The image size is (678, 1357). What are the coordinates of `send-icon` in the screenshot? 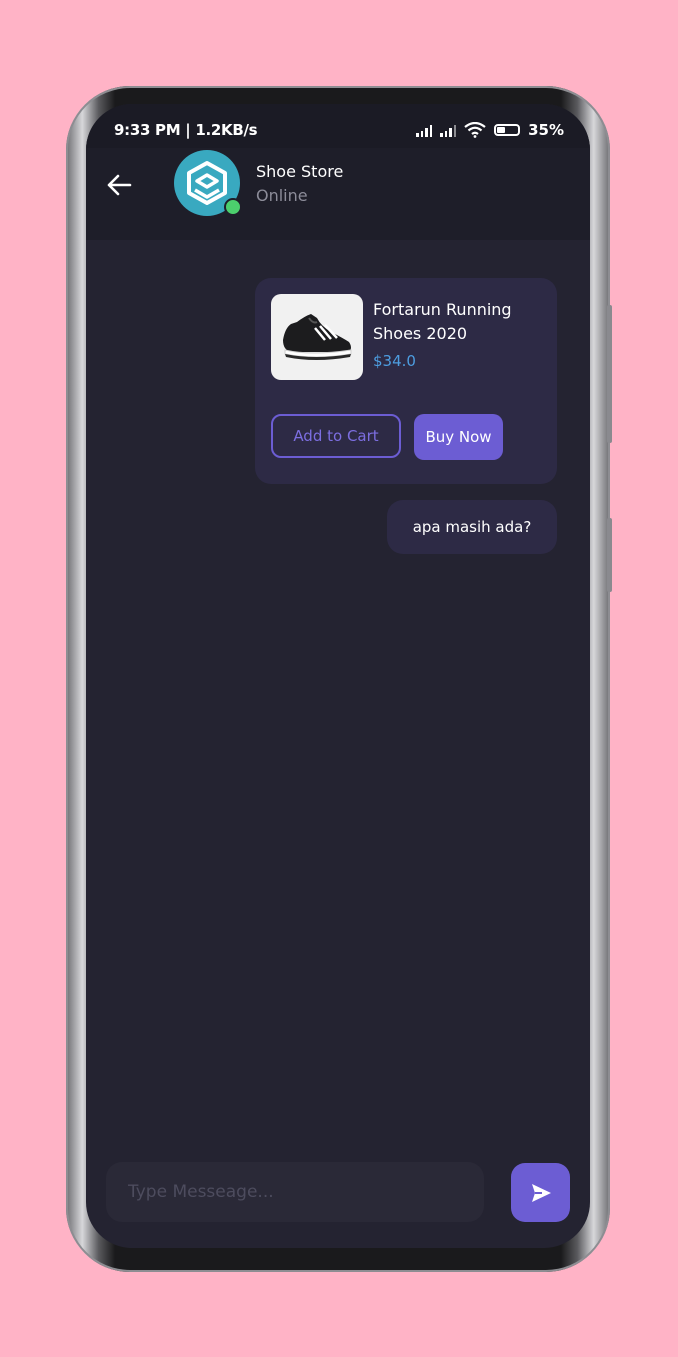 It's located at (541, 1192).